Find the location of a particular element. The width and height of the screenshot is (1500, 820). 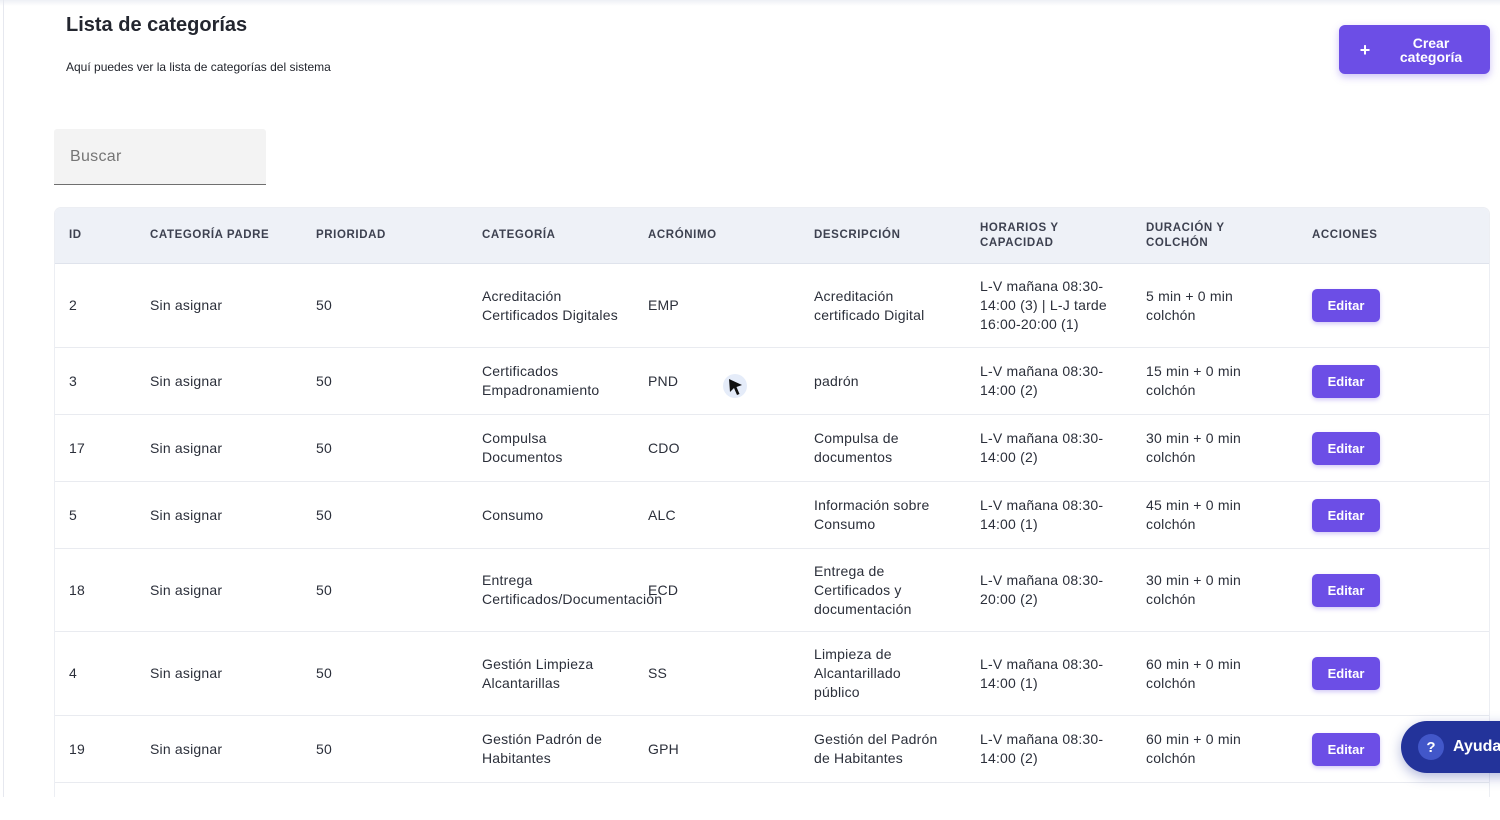

cell-acronym: ECD is located at coordinates (663, 589).